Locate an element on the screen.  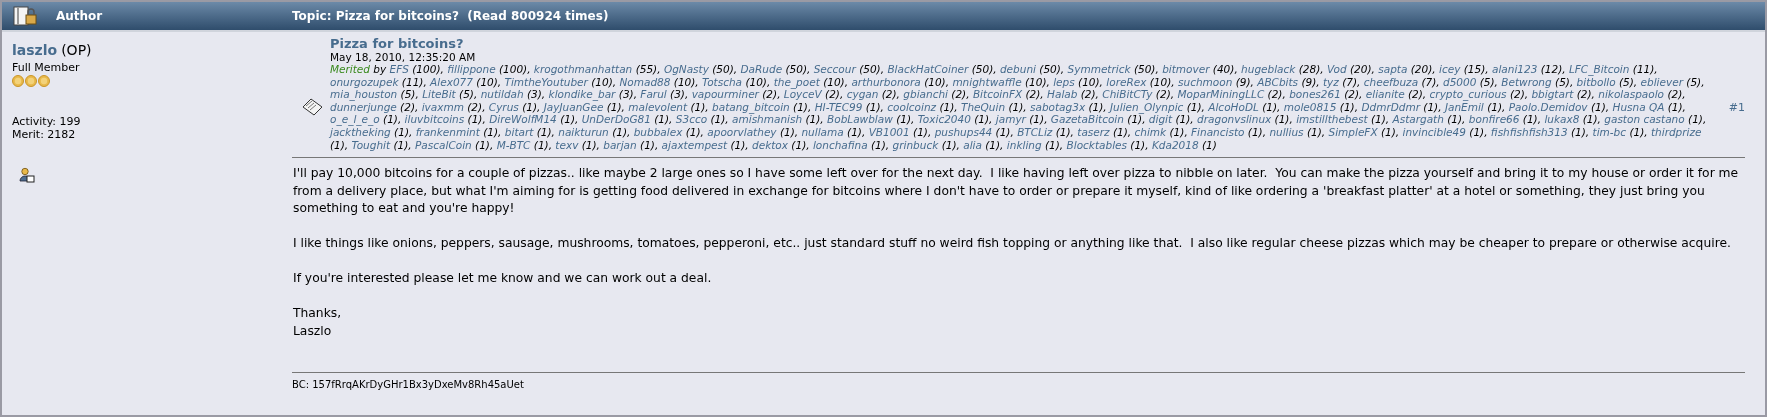
merit-user-link: Symmetrick is located at coordinates (1099, 69).